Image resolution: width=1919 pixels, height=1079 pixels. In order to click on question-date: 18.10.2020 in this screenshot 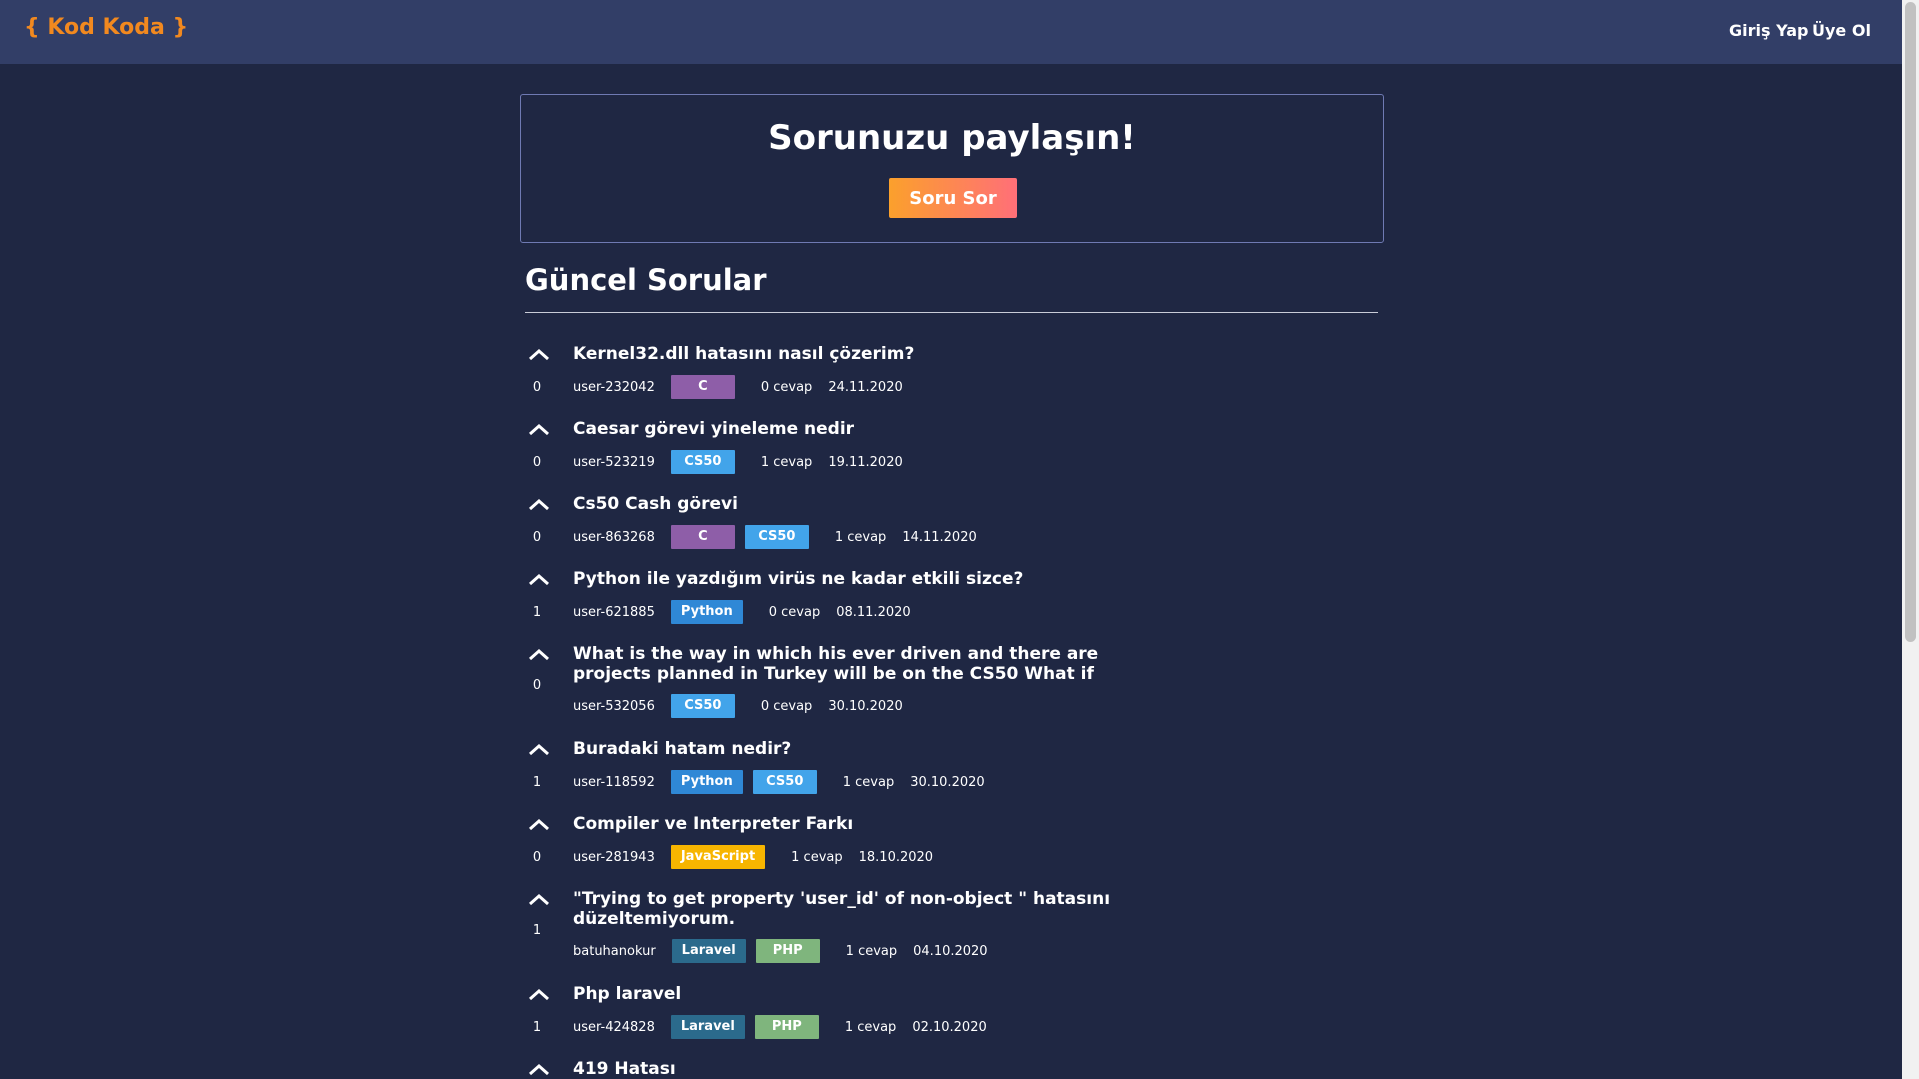, I will do `click(896, 857)`.